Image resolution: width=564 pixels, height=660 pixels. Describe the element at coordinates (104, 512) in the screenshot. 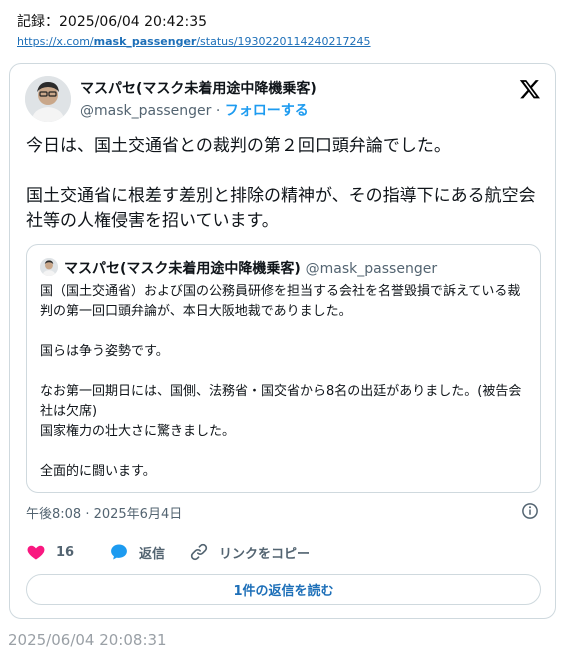

I see `tweet-timestamp: 午後8:08 · 2025年6月4日` at that location.